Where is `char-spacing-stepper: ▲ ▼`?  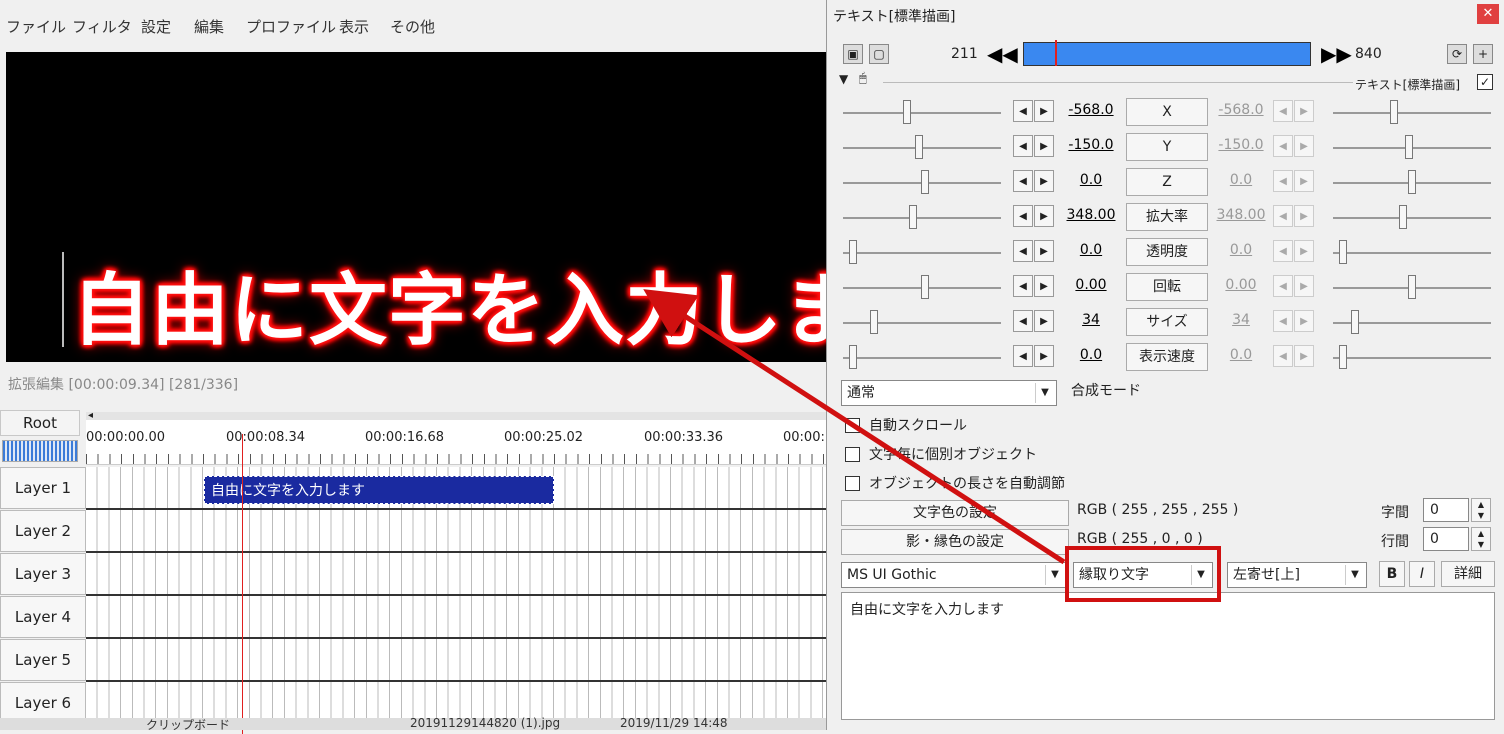
char-spacing-stepper: ▲ ▼ is located at coordinates (1481, 510).